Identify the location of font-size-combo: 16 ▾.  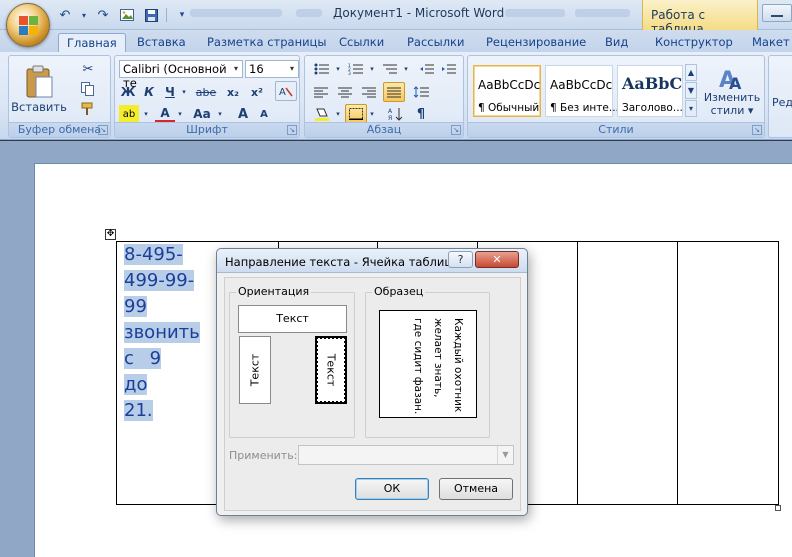
(272, 69).